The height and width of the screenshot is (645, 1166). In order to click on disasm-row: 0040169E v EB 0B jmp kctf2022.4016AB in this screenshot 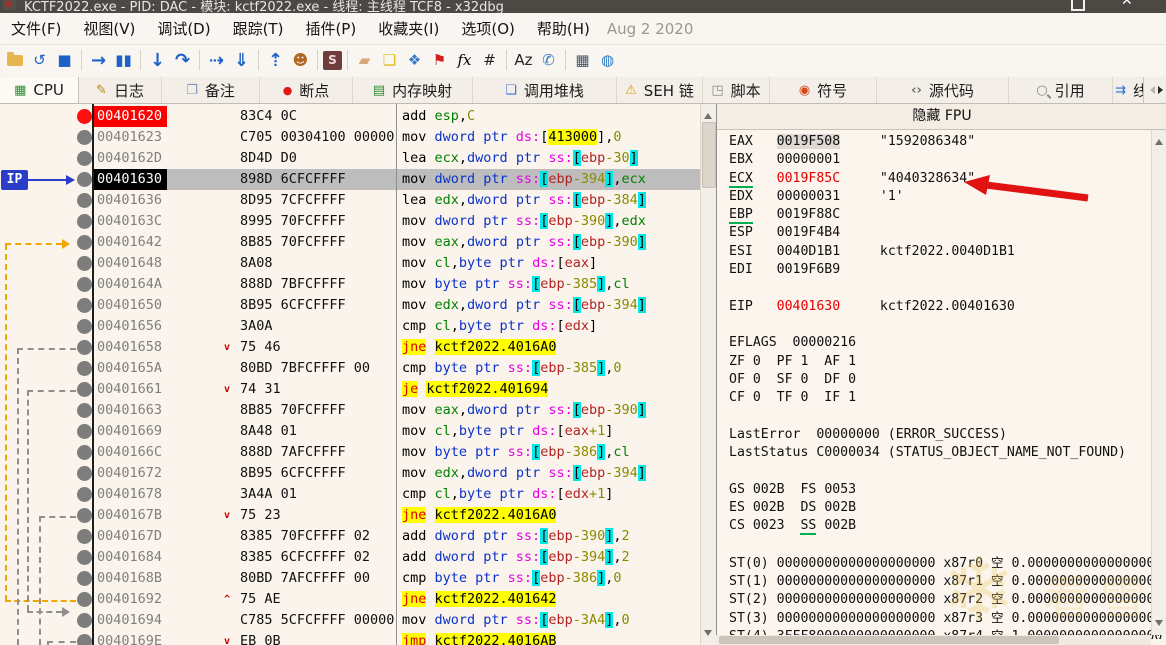, I will do `click(350, 638)`.